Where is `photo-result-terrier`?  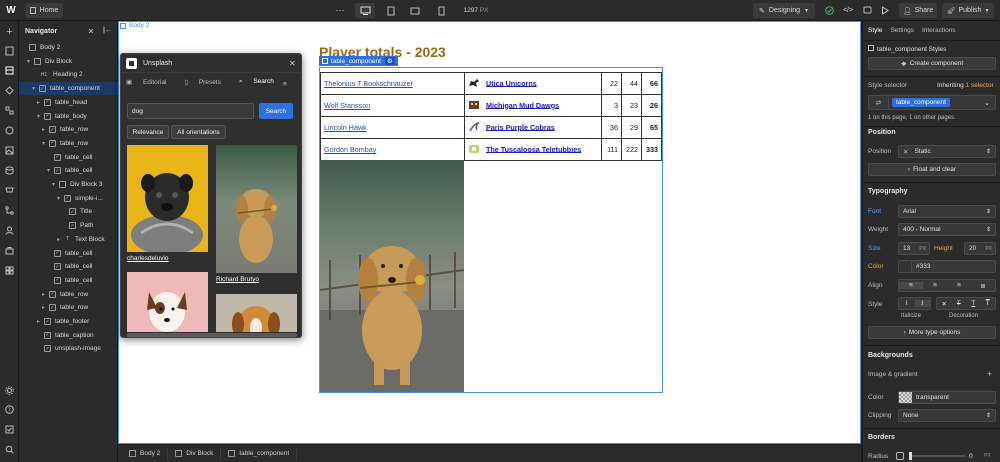
photo-result-terrier is located at coordinates (167, 302).